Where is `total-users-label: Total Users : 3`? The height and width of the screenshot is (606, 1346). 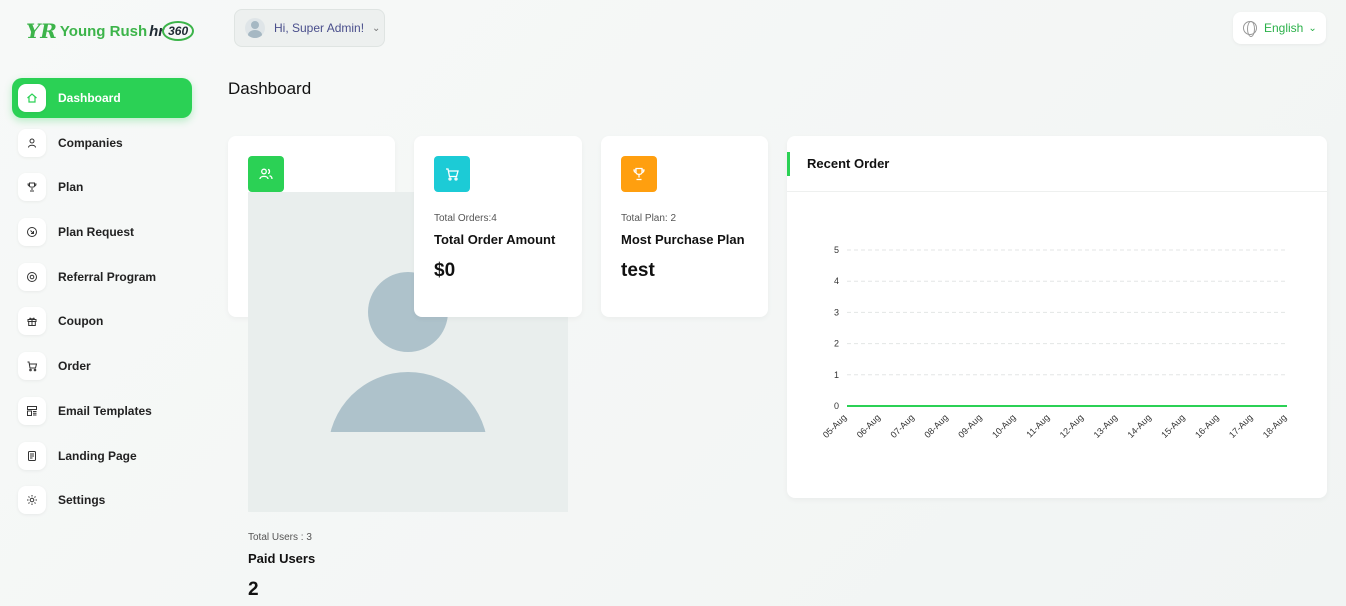 total-users-label: Total Users : 3 is located at coordinates (280, 537).